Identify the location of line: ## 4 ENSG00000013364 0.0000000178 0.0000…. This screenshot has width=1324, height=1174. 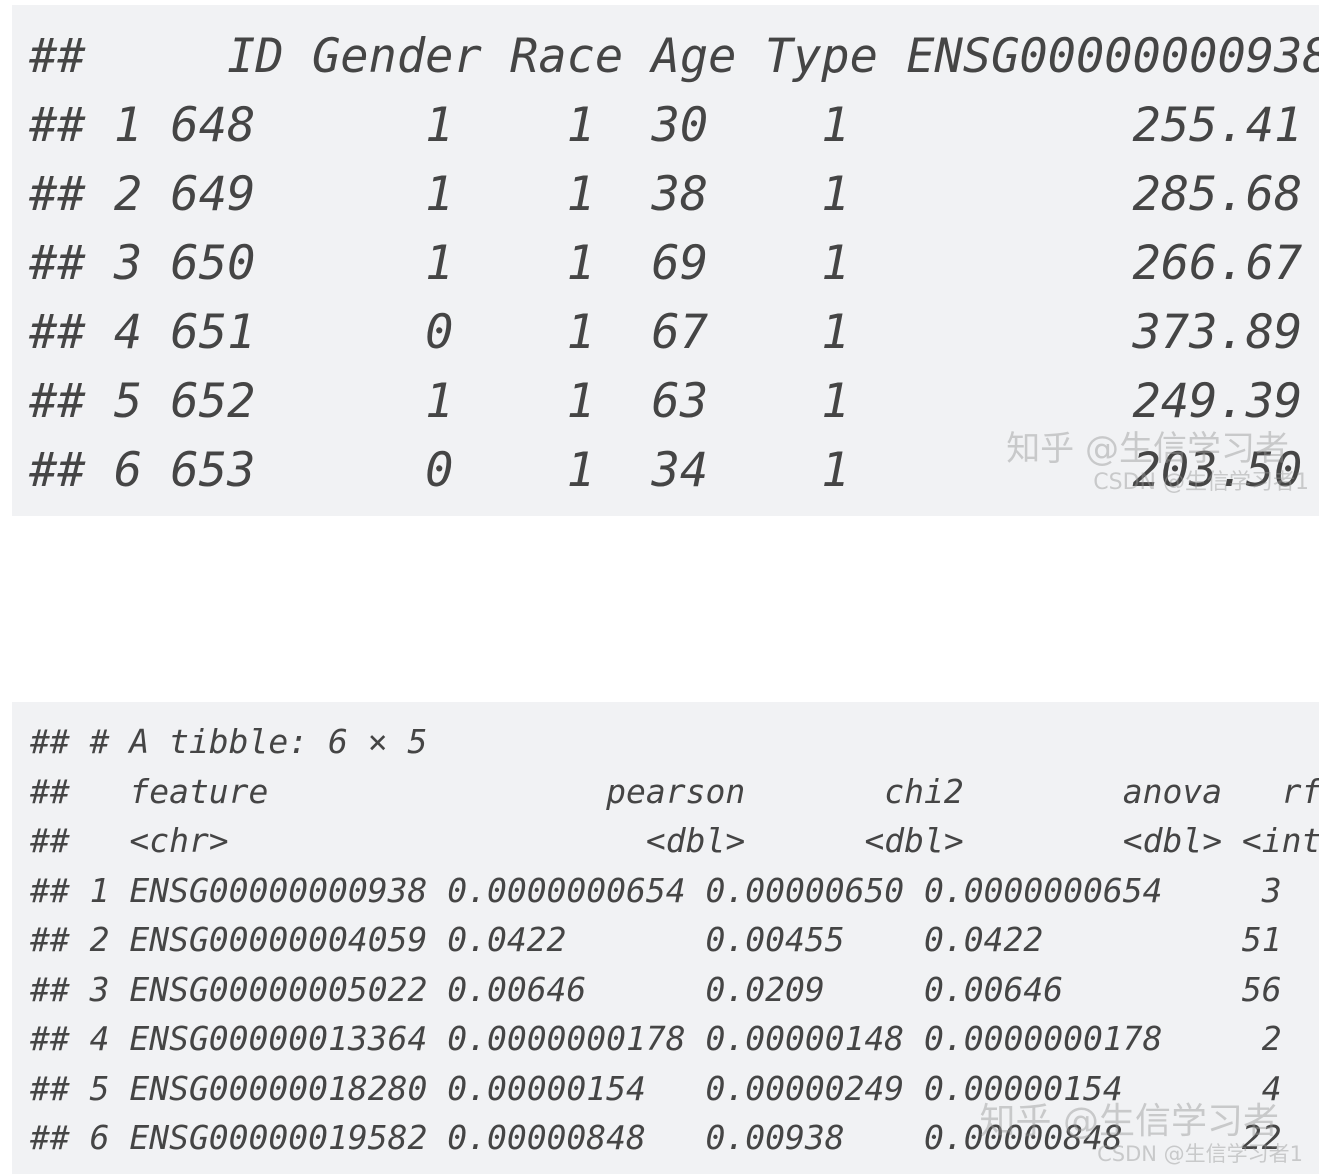
(656, 1038).